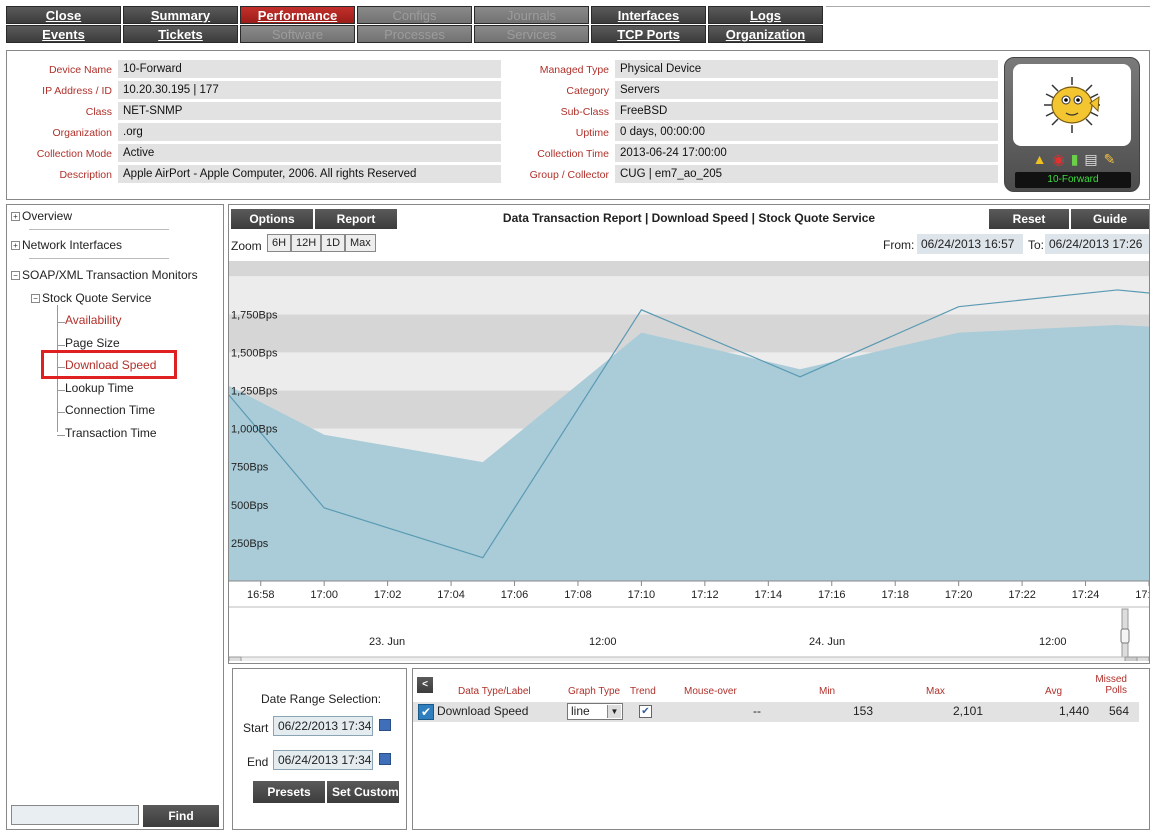  What do you see at coordinates (580, 711) in the screenshot?
I see `graph-type-value: line` at bounding box center [580, 711].